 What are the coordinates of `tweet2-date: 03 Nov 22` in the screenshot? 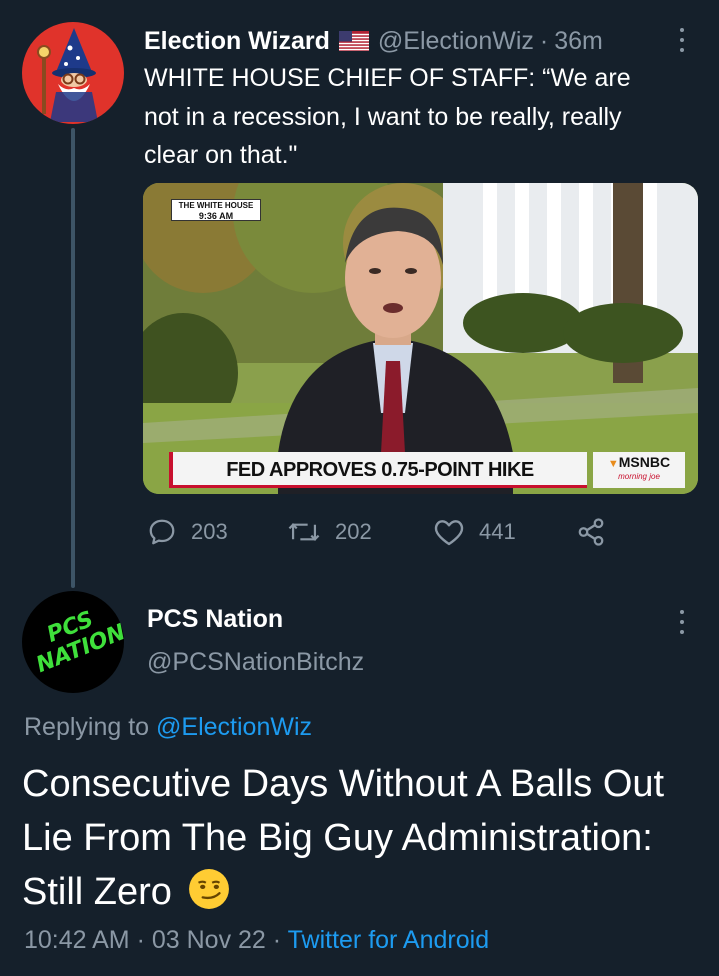 It's located at (209, 940).